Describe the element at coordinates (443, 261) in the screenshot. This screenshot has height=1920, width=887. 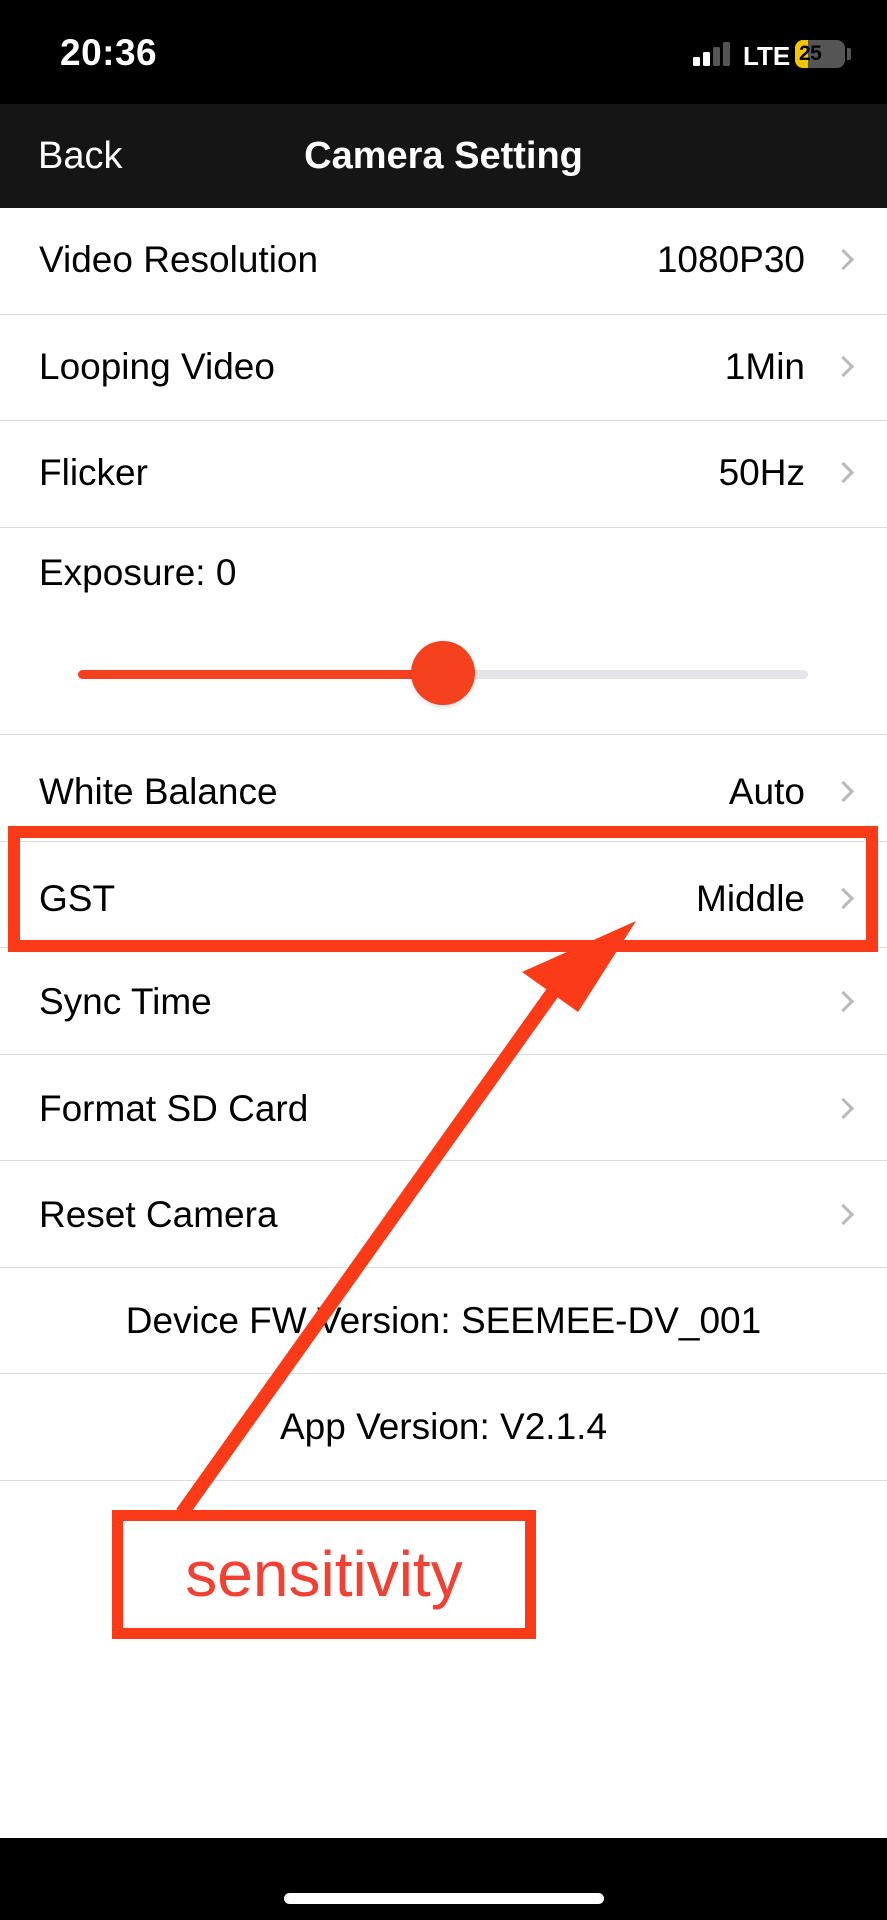
I see `video-resolution-row: Video Resolution 1080P30` at that location.